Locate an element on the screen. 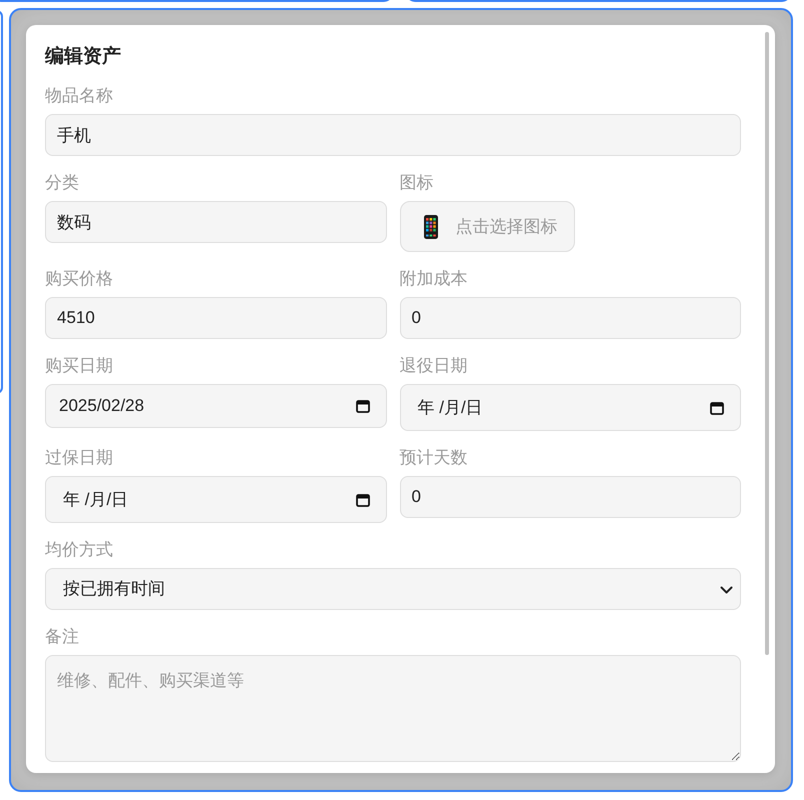 The height and width of the screenshot is (800, 804). dialog-title: 编辑资产 is located at coordinates (83, 56).